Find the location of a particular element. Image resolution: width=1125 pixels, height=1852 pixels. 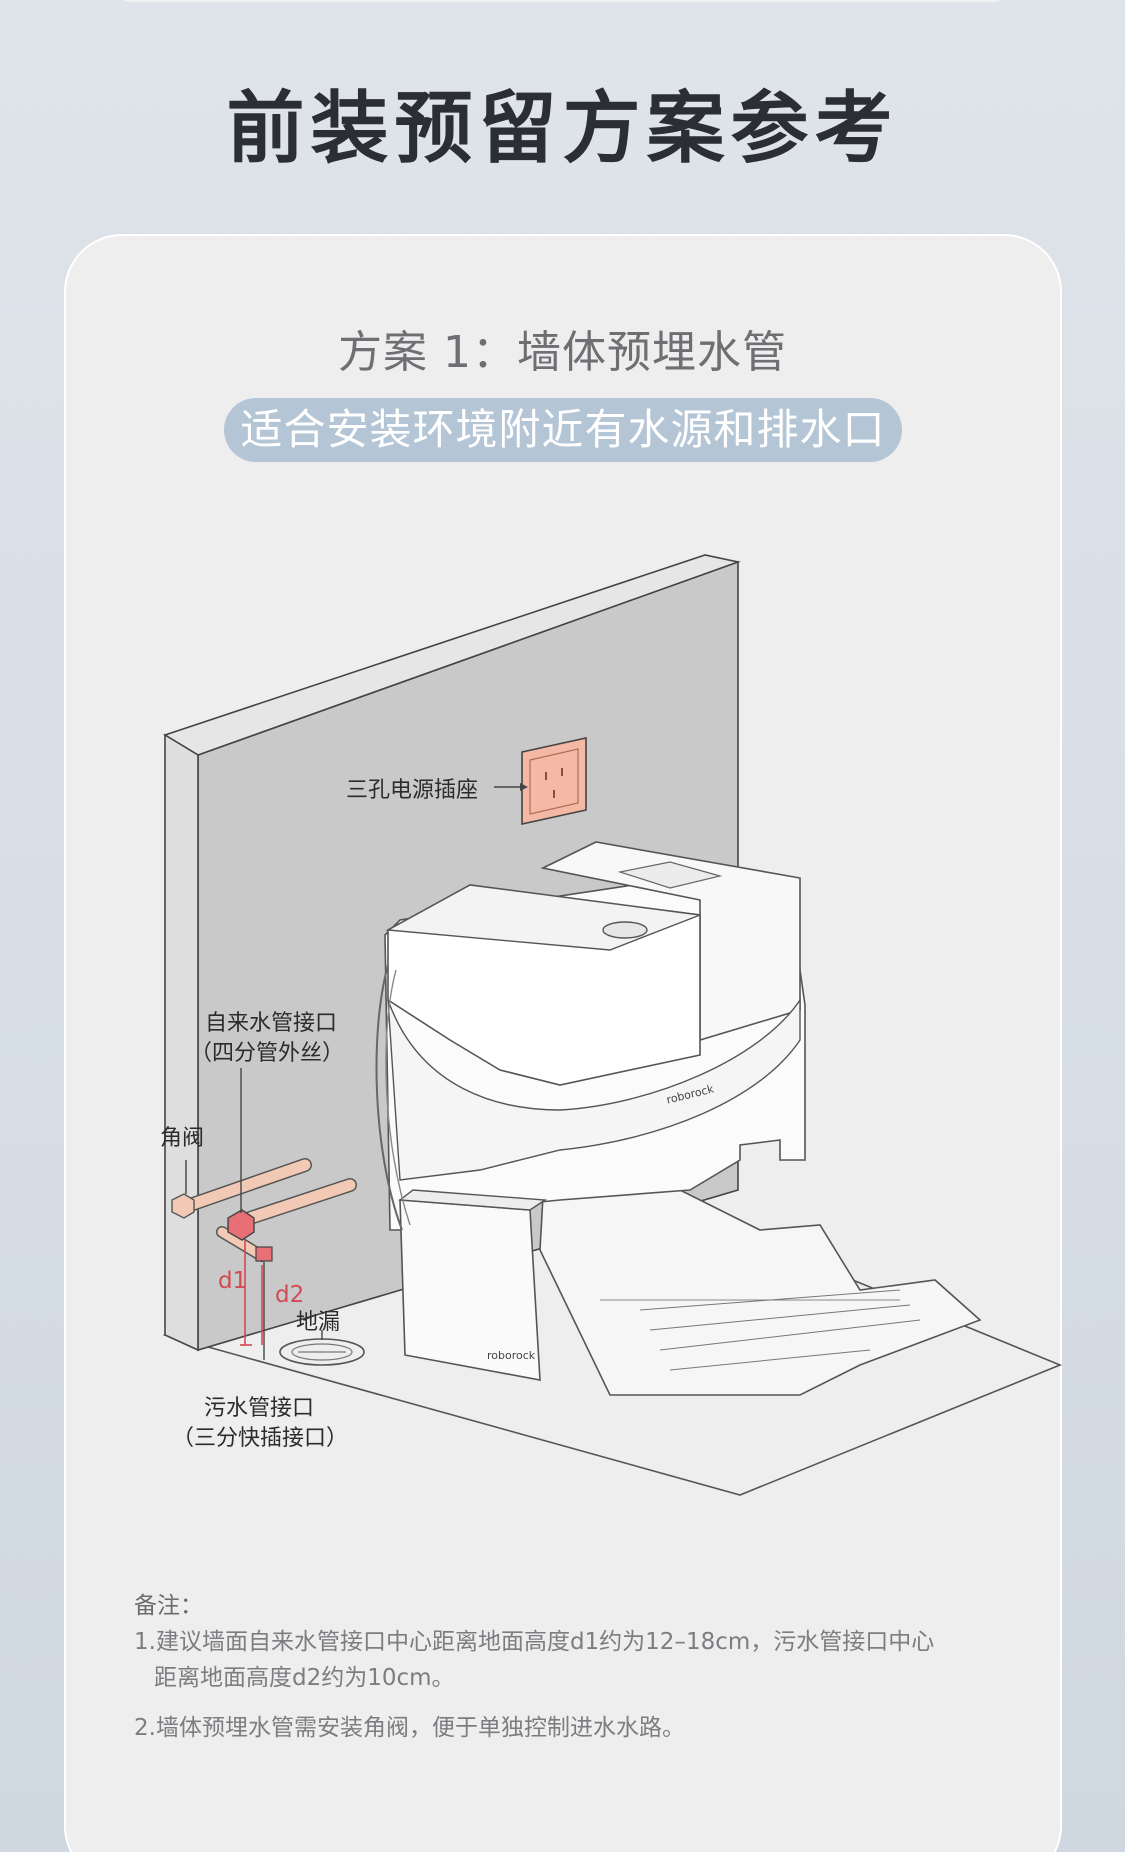

drain-label-line2: （三分快插接口） is located at coordinates (260, 1438).